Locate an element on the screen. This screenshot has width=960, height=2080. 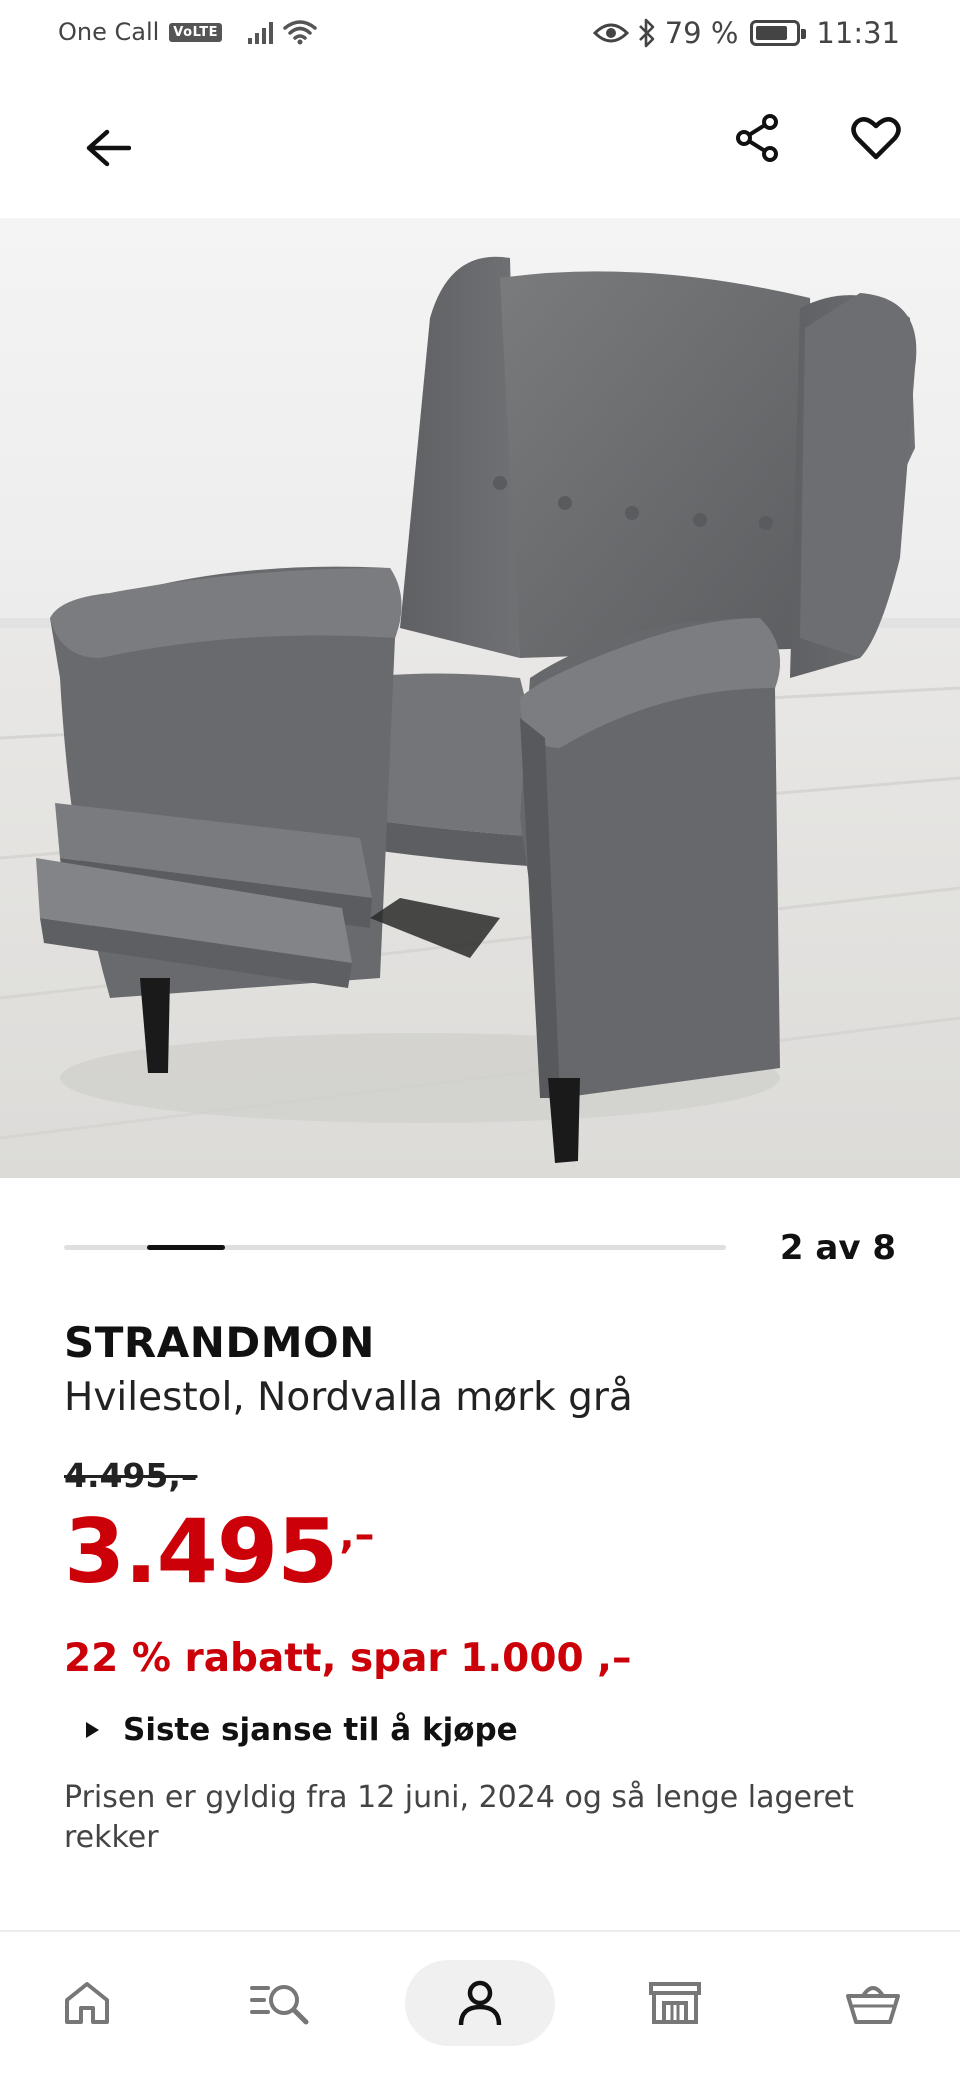
product-description: Hvilestol, Nordvalla mørk grå is located at coordinates (348, 1397).